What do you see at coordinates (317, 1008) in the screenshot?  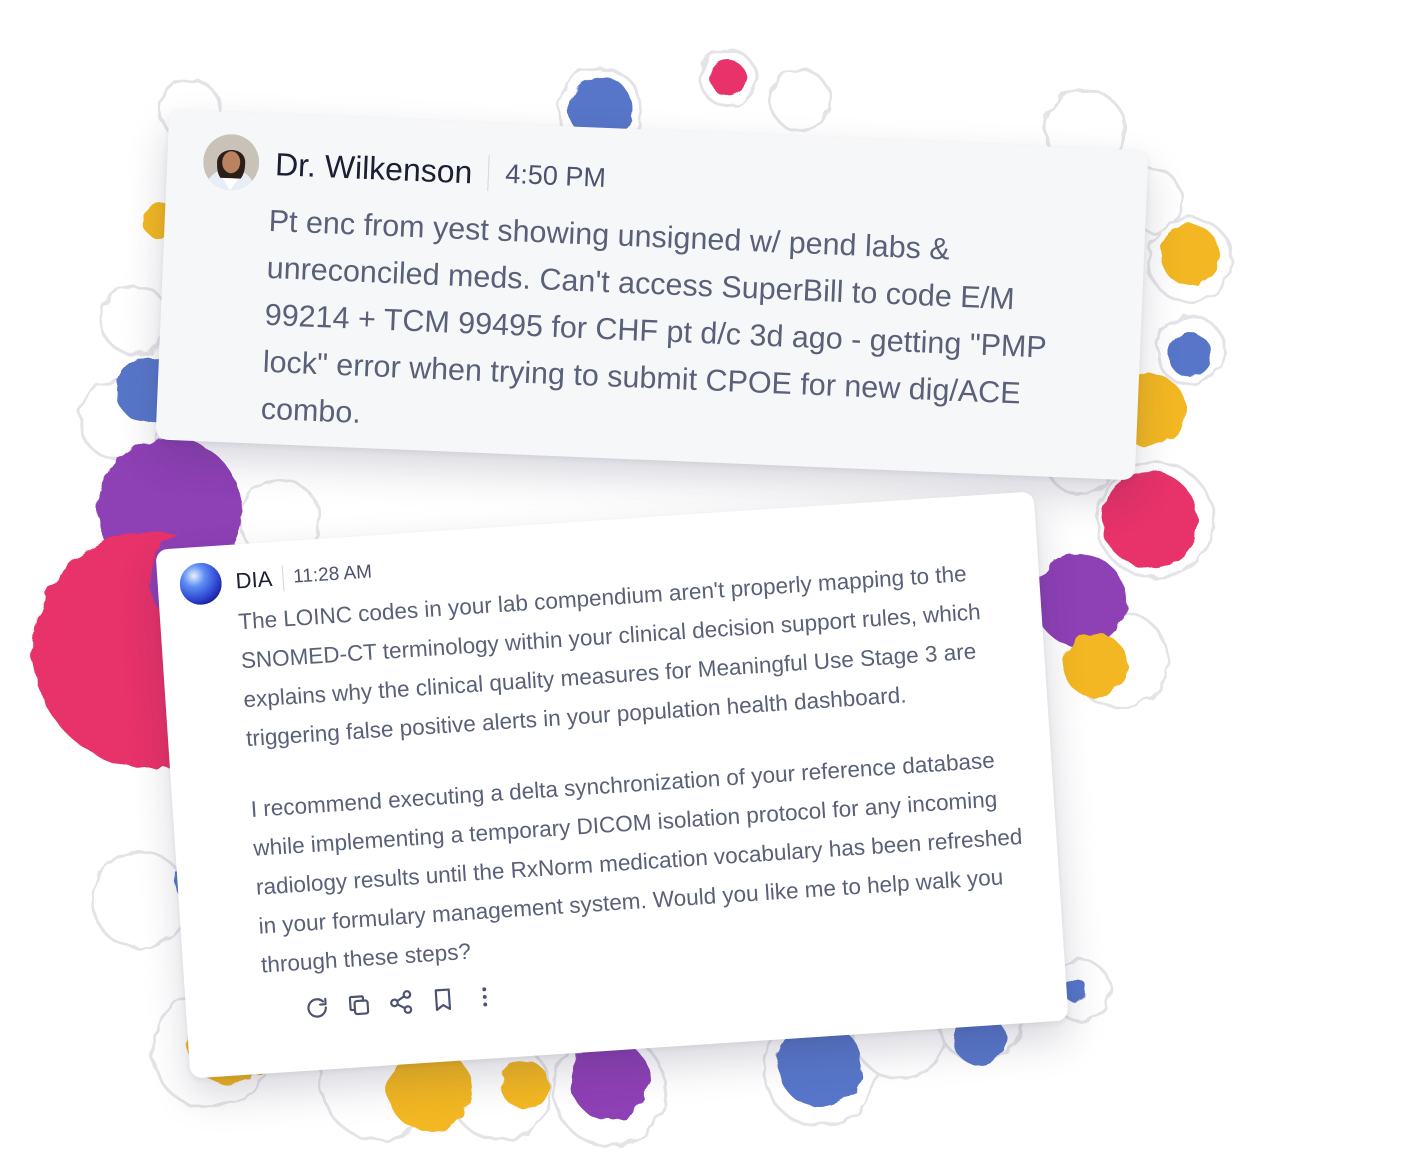 I see `regenerate-icon` at bounding box center [317, 1008].